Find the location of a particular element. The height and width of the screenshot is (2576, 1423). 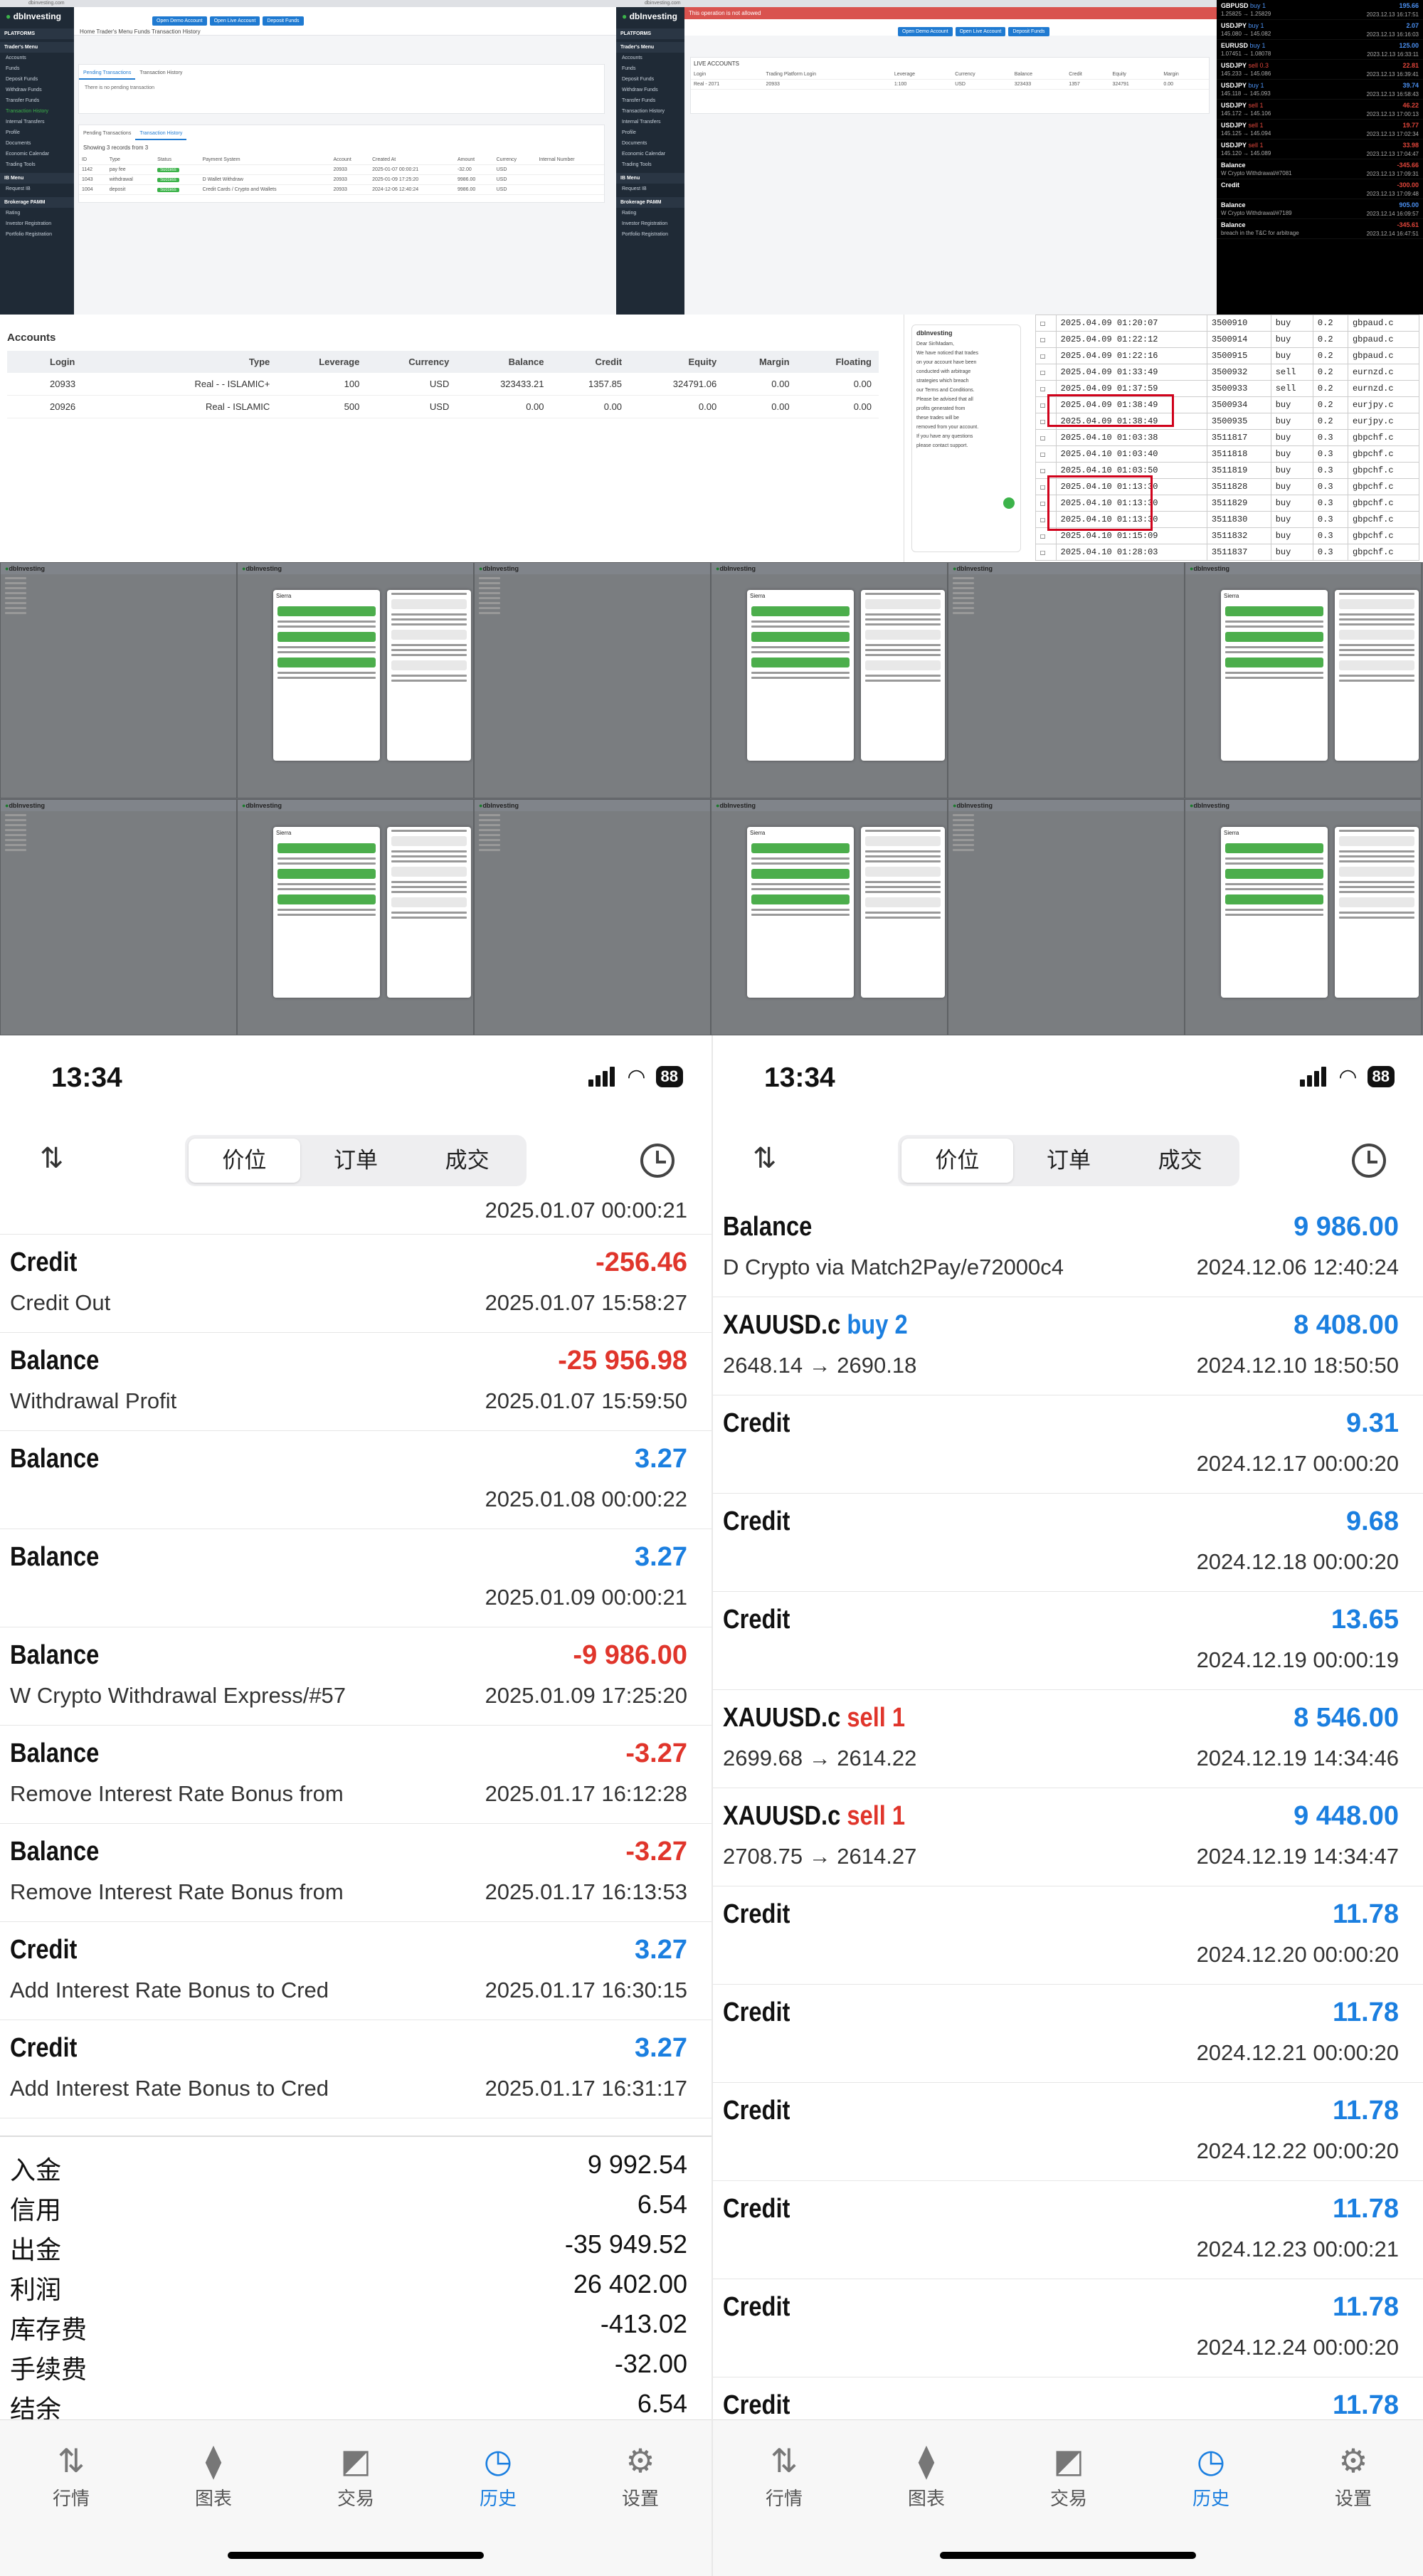

tab-history-clock: ◷ 历史 is located at coordinates (1211, 2477).